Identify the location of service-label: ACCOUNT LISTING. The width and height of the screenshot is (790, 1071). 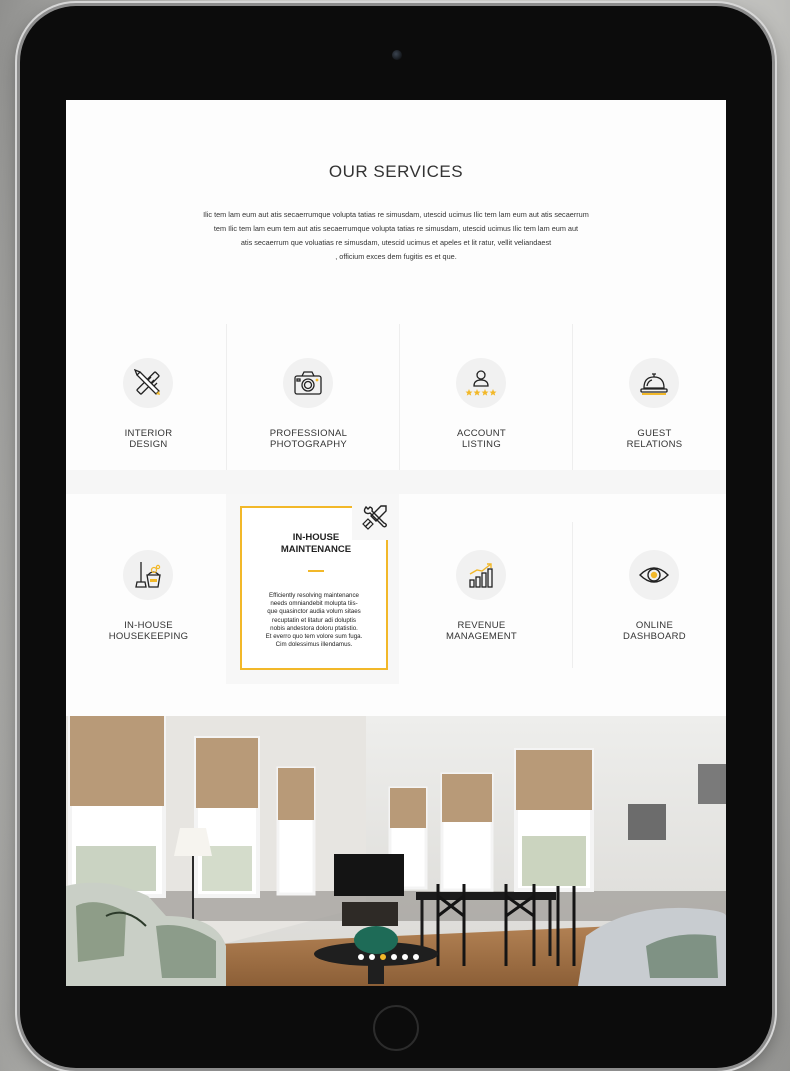
(481, 439).